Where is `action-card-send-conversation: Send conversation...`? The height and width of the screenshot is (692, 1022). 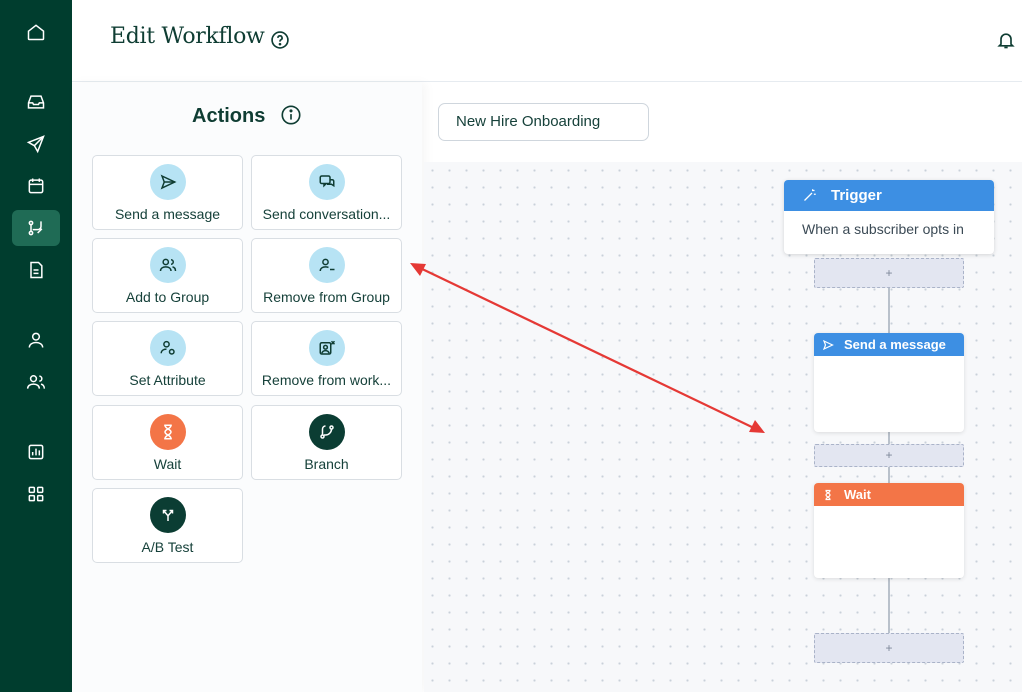
action-card-send-conversation: Send conversation... is located at coordinates (326, 192).